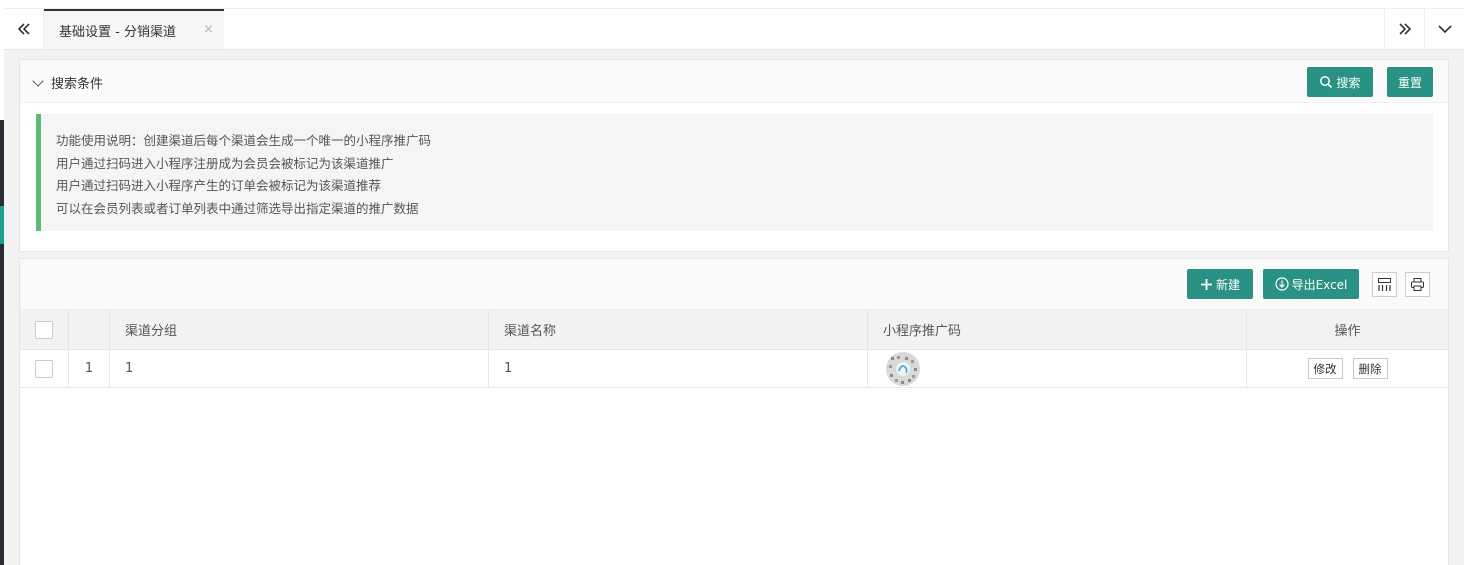  I want to click on columns-icon, so click(1384, 284).